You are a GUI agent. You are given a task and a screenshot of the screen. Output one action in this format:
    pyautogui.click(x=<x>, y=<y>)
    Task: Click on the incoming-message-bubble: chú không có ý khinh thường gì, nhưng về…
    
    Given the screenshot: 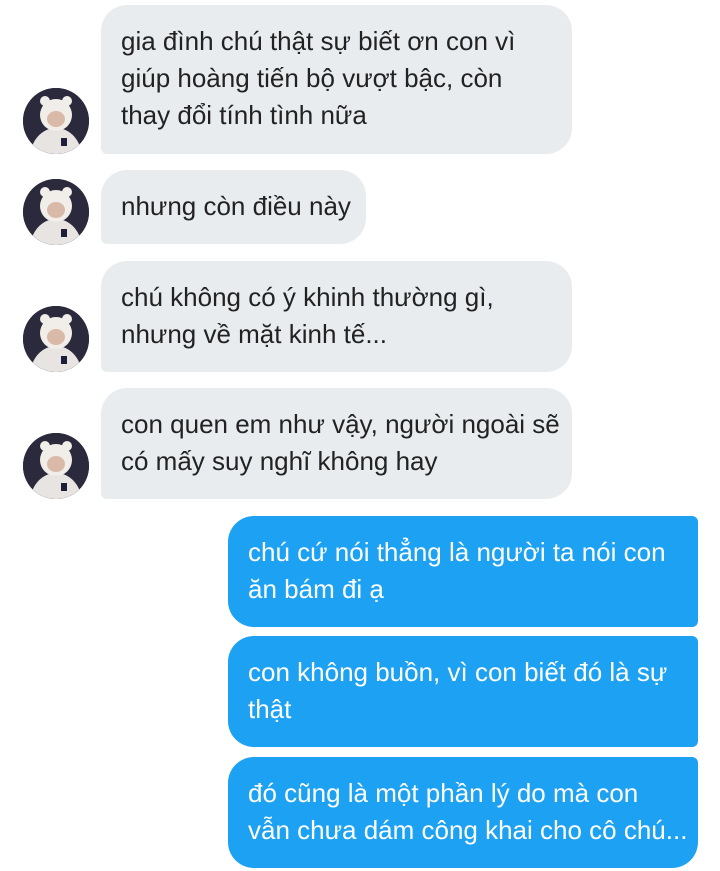 What is the action you would take?
    pyautogui.click(x=336, y=316)
    